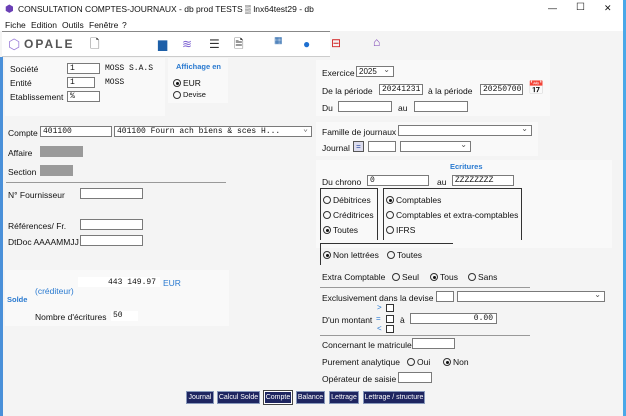 The width and height of the screenshot is (626, 416). Describe the element at coordinates (398, 180) in the screenshot. I see `chrono-from-input: 0` at that location.